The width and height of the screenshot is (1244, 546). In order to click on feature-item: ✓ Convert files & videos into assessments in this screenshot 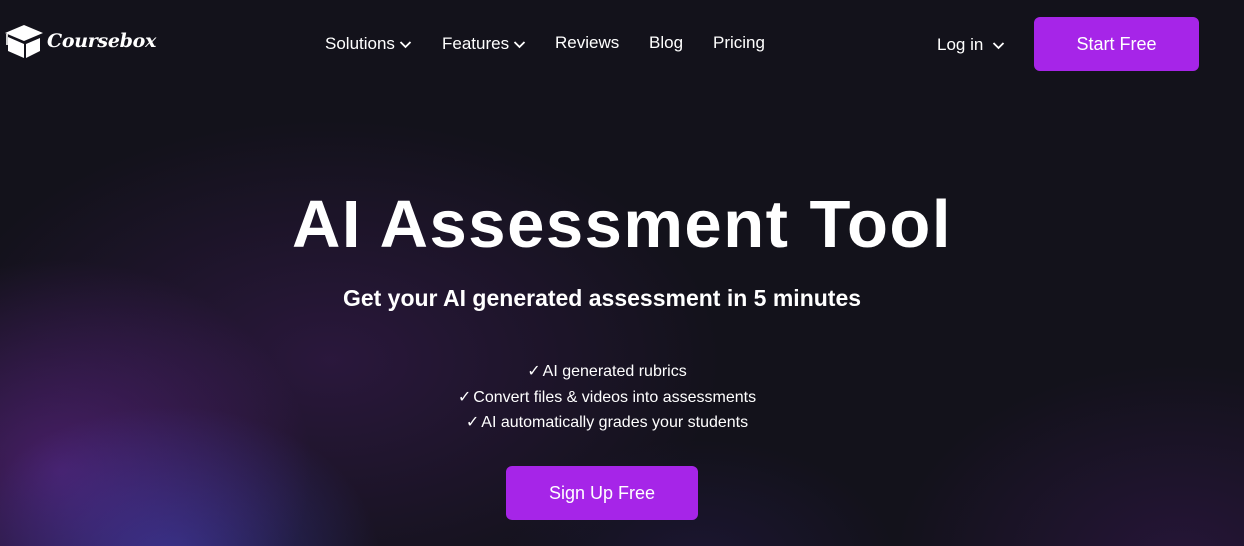, I will do `click(607, 398)`.